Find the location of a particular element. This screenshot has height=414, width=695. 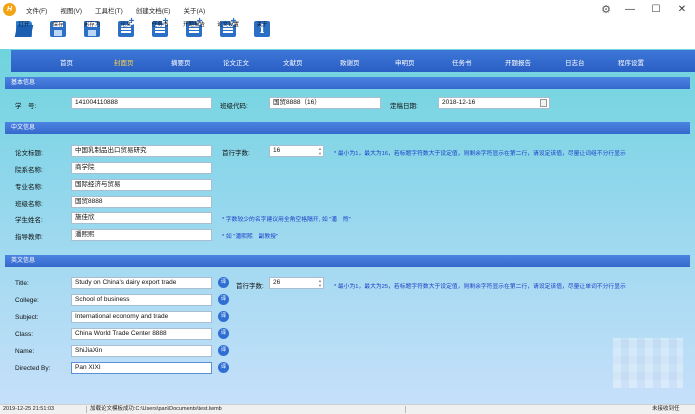

save-button: 保存 is located at coordinates (58, 34).